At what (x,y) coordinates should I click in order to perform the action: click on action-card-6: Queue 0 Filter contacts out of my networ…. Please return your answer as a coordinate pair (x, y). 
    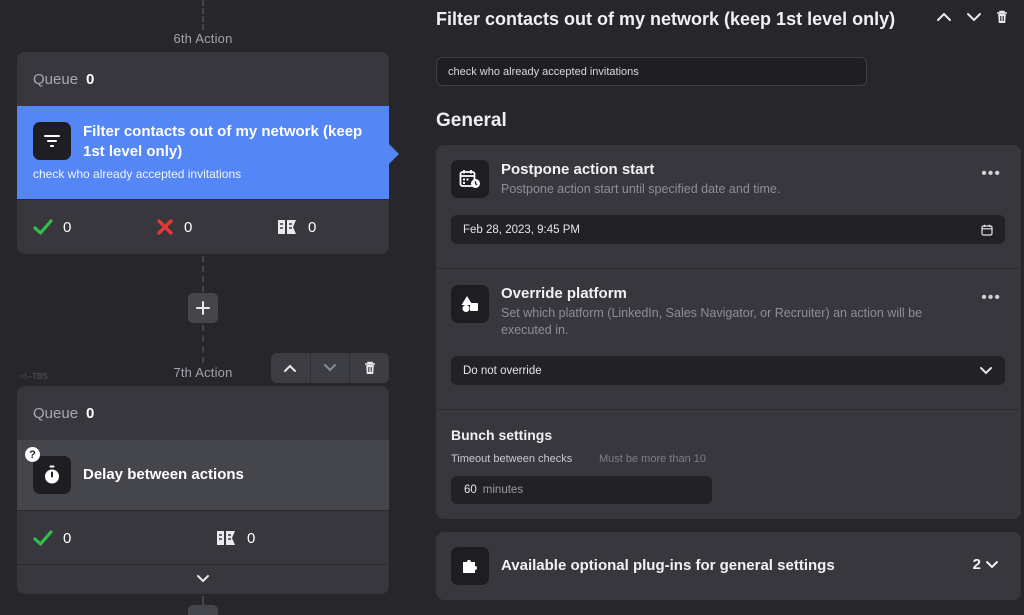
    Looking at the image, I should click on (208, 153).